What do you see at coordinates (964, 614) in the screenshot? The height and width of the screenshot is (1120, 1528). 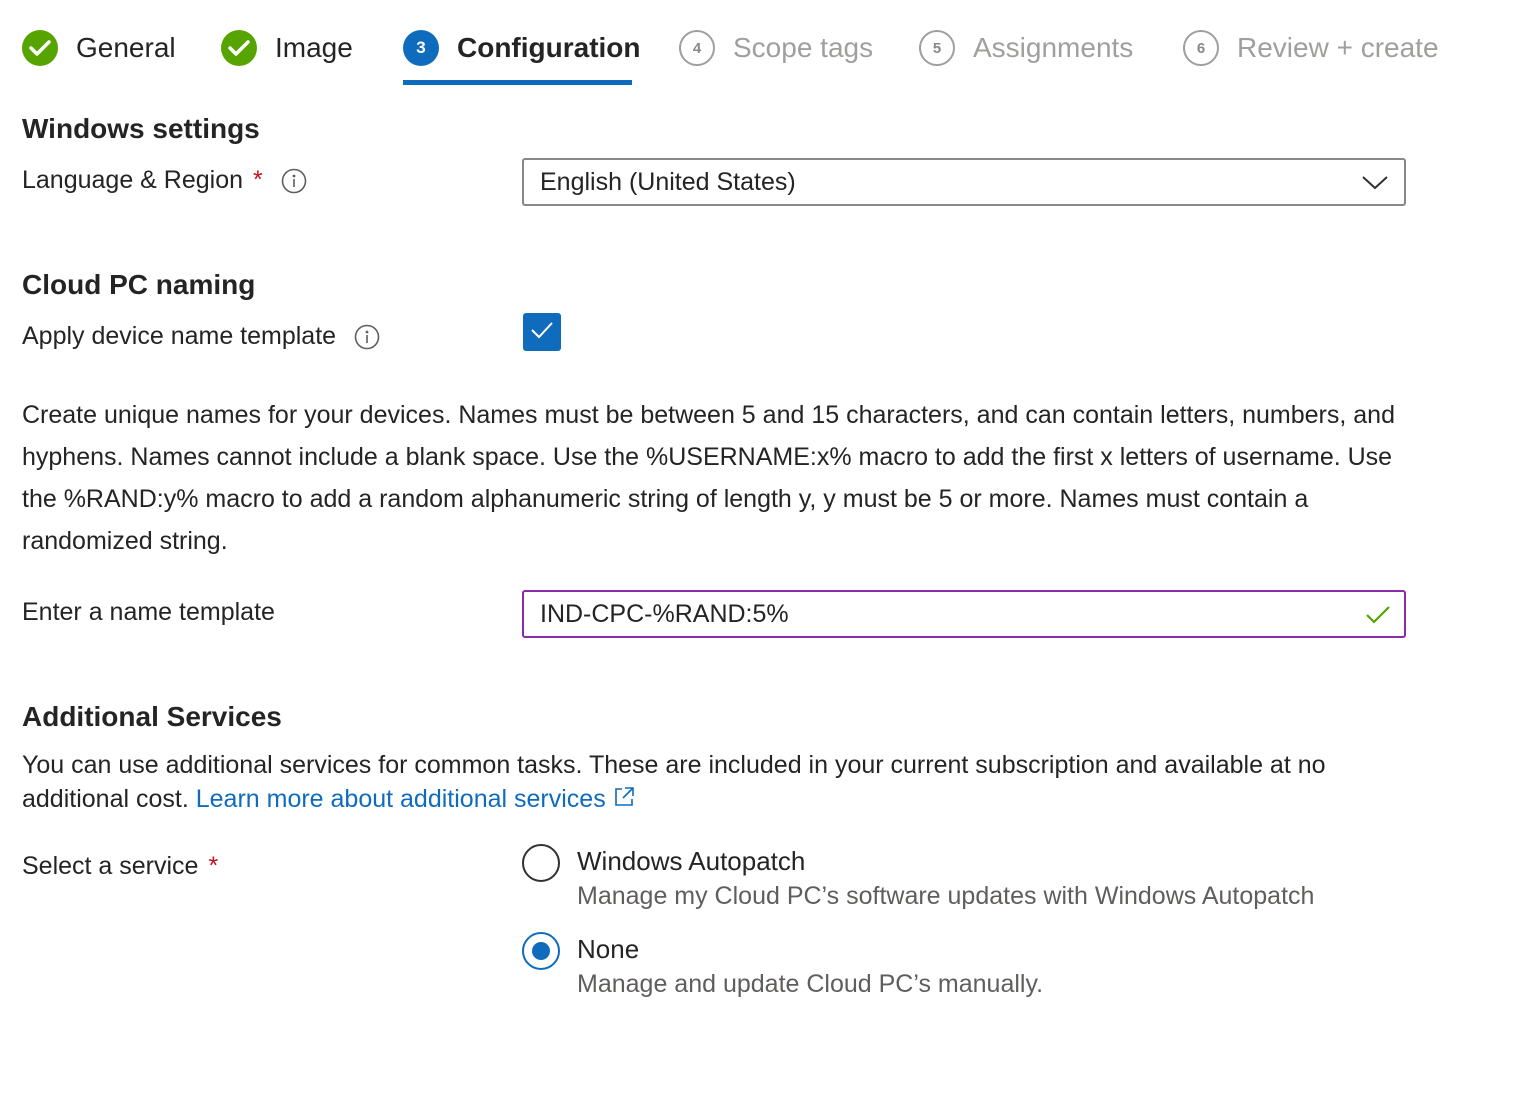 I see `name-template-input: IND-CPC-%RAND:5%` at bounding box center [964, 614].